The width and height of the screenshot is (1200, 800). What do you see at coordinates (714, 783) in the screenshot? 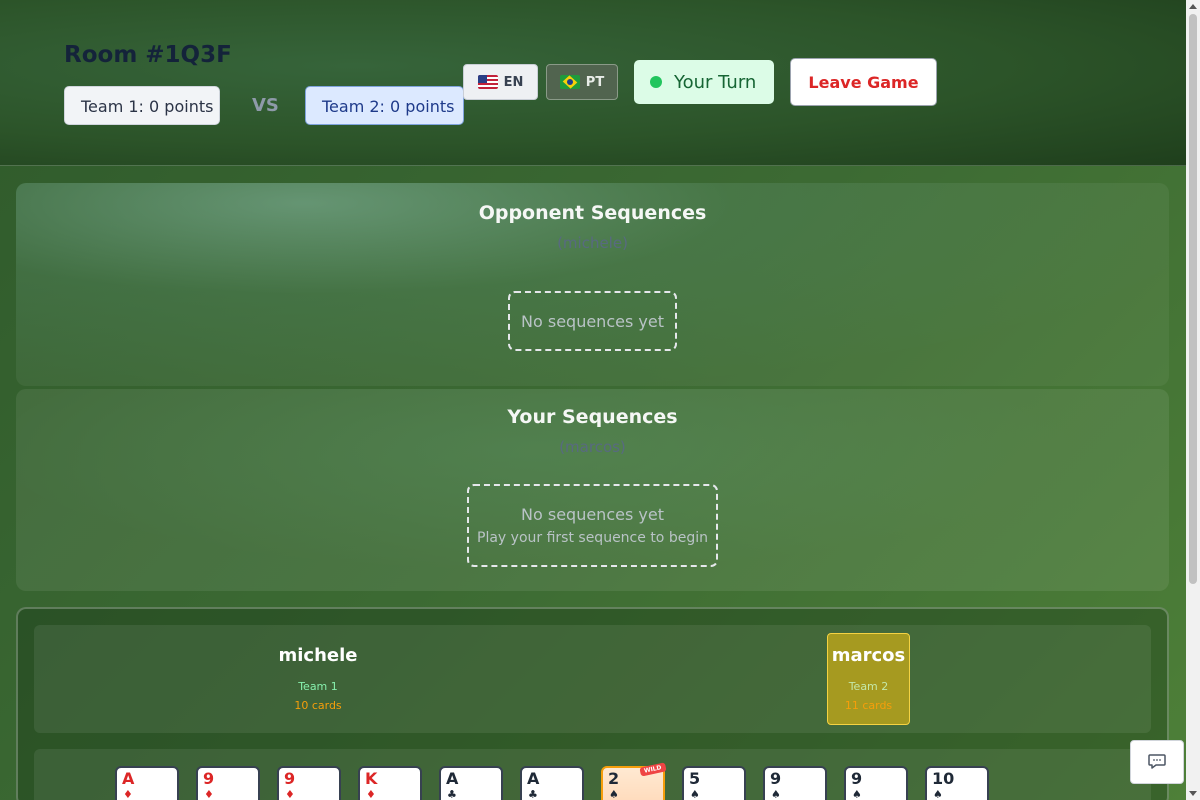
I see `hand-card: 5 ♠` at bounding box center [714, 783].